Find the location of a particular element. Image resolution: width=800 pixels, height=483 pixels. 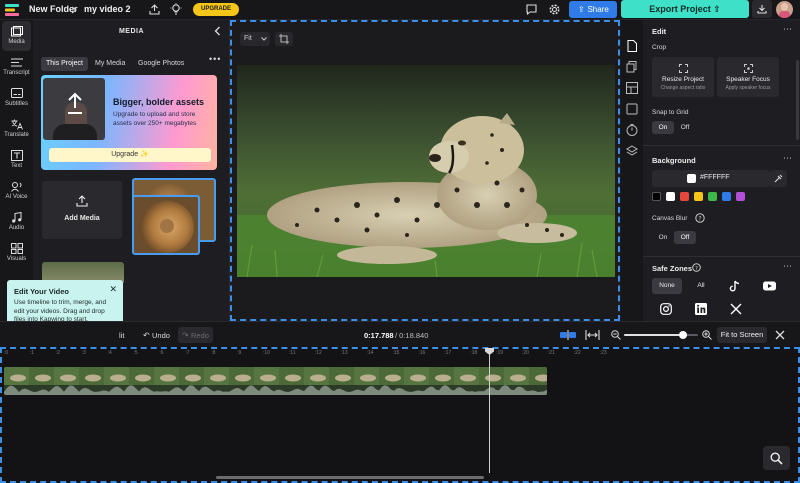

close-icon: ✕ is located at coordinates (113, 289).